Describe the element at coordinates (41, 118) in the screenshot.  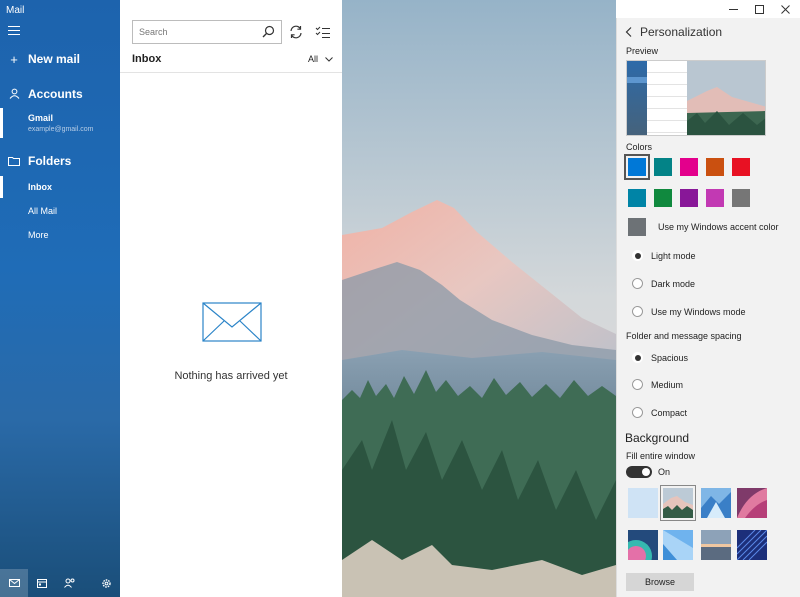
I see `account-name: Gmail` at that location.